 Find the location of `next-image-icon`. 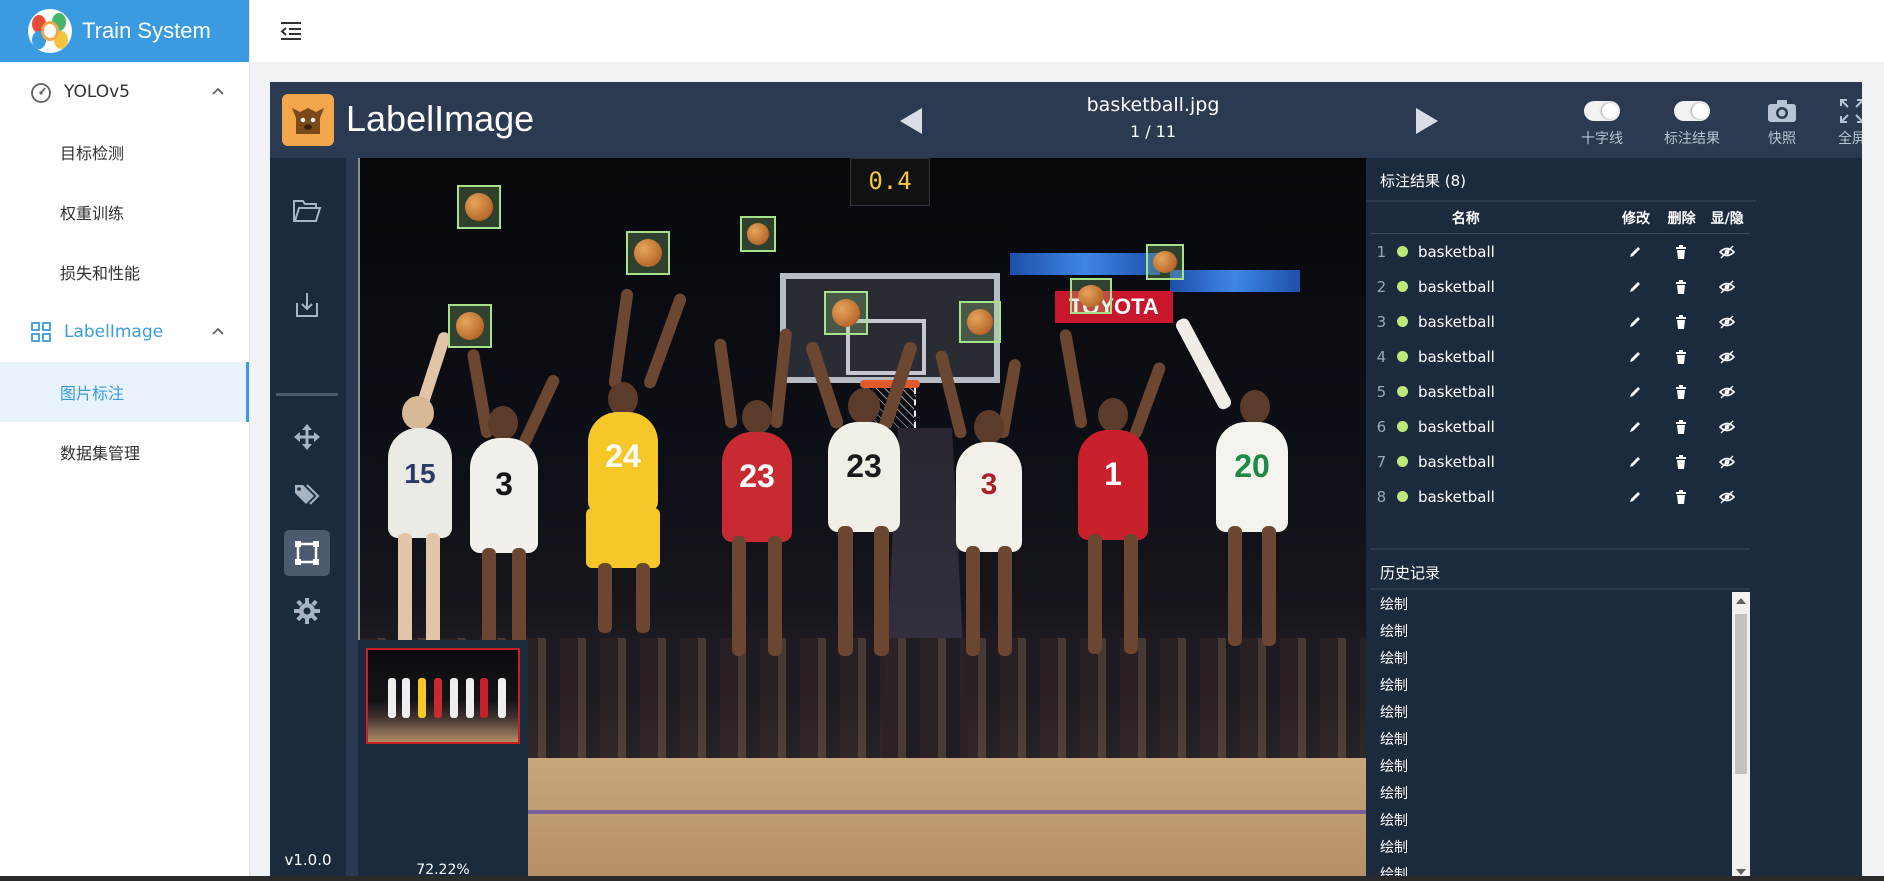

next-image-icon is located at coordinates (1427, 121).